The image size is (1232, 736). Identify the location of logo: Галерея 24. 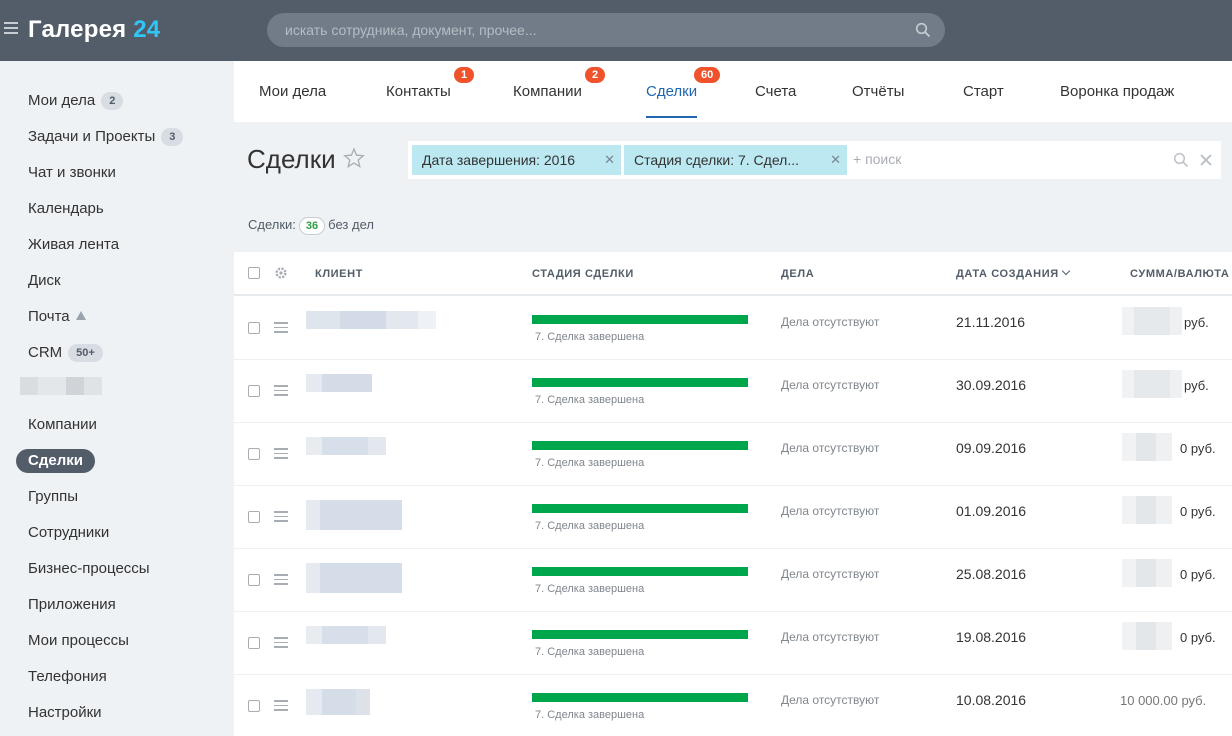
(94, 30).